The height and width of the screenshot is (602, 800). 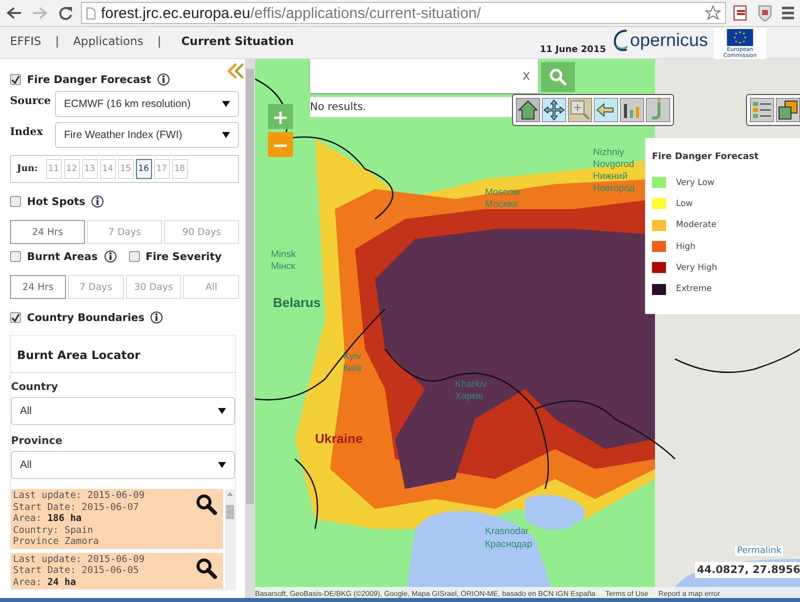 What do you see at coordinates (507, 531) in the screenshot?
I see `map-label: Krasnodar` at bounding box center [507, 531].